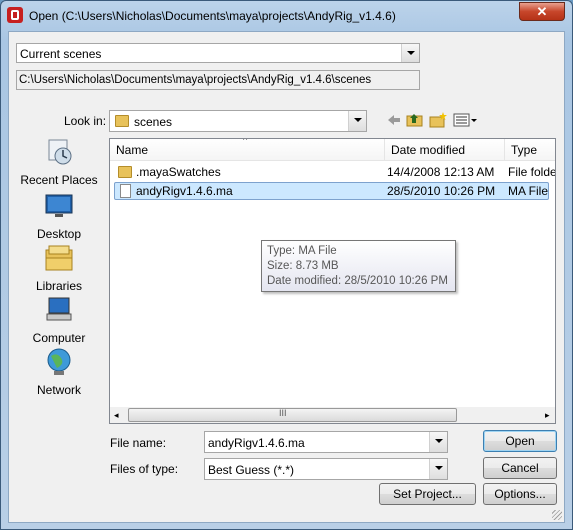 Image resolution: width=573 pixels, height=530 pixels. I want to click on new-folder-icon, so click(438, 120).